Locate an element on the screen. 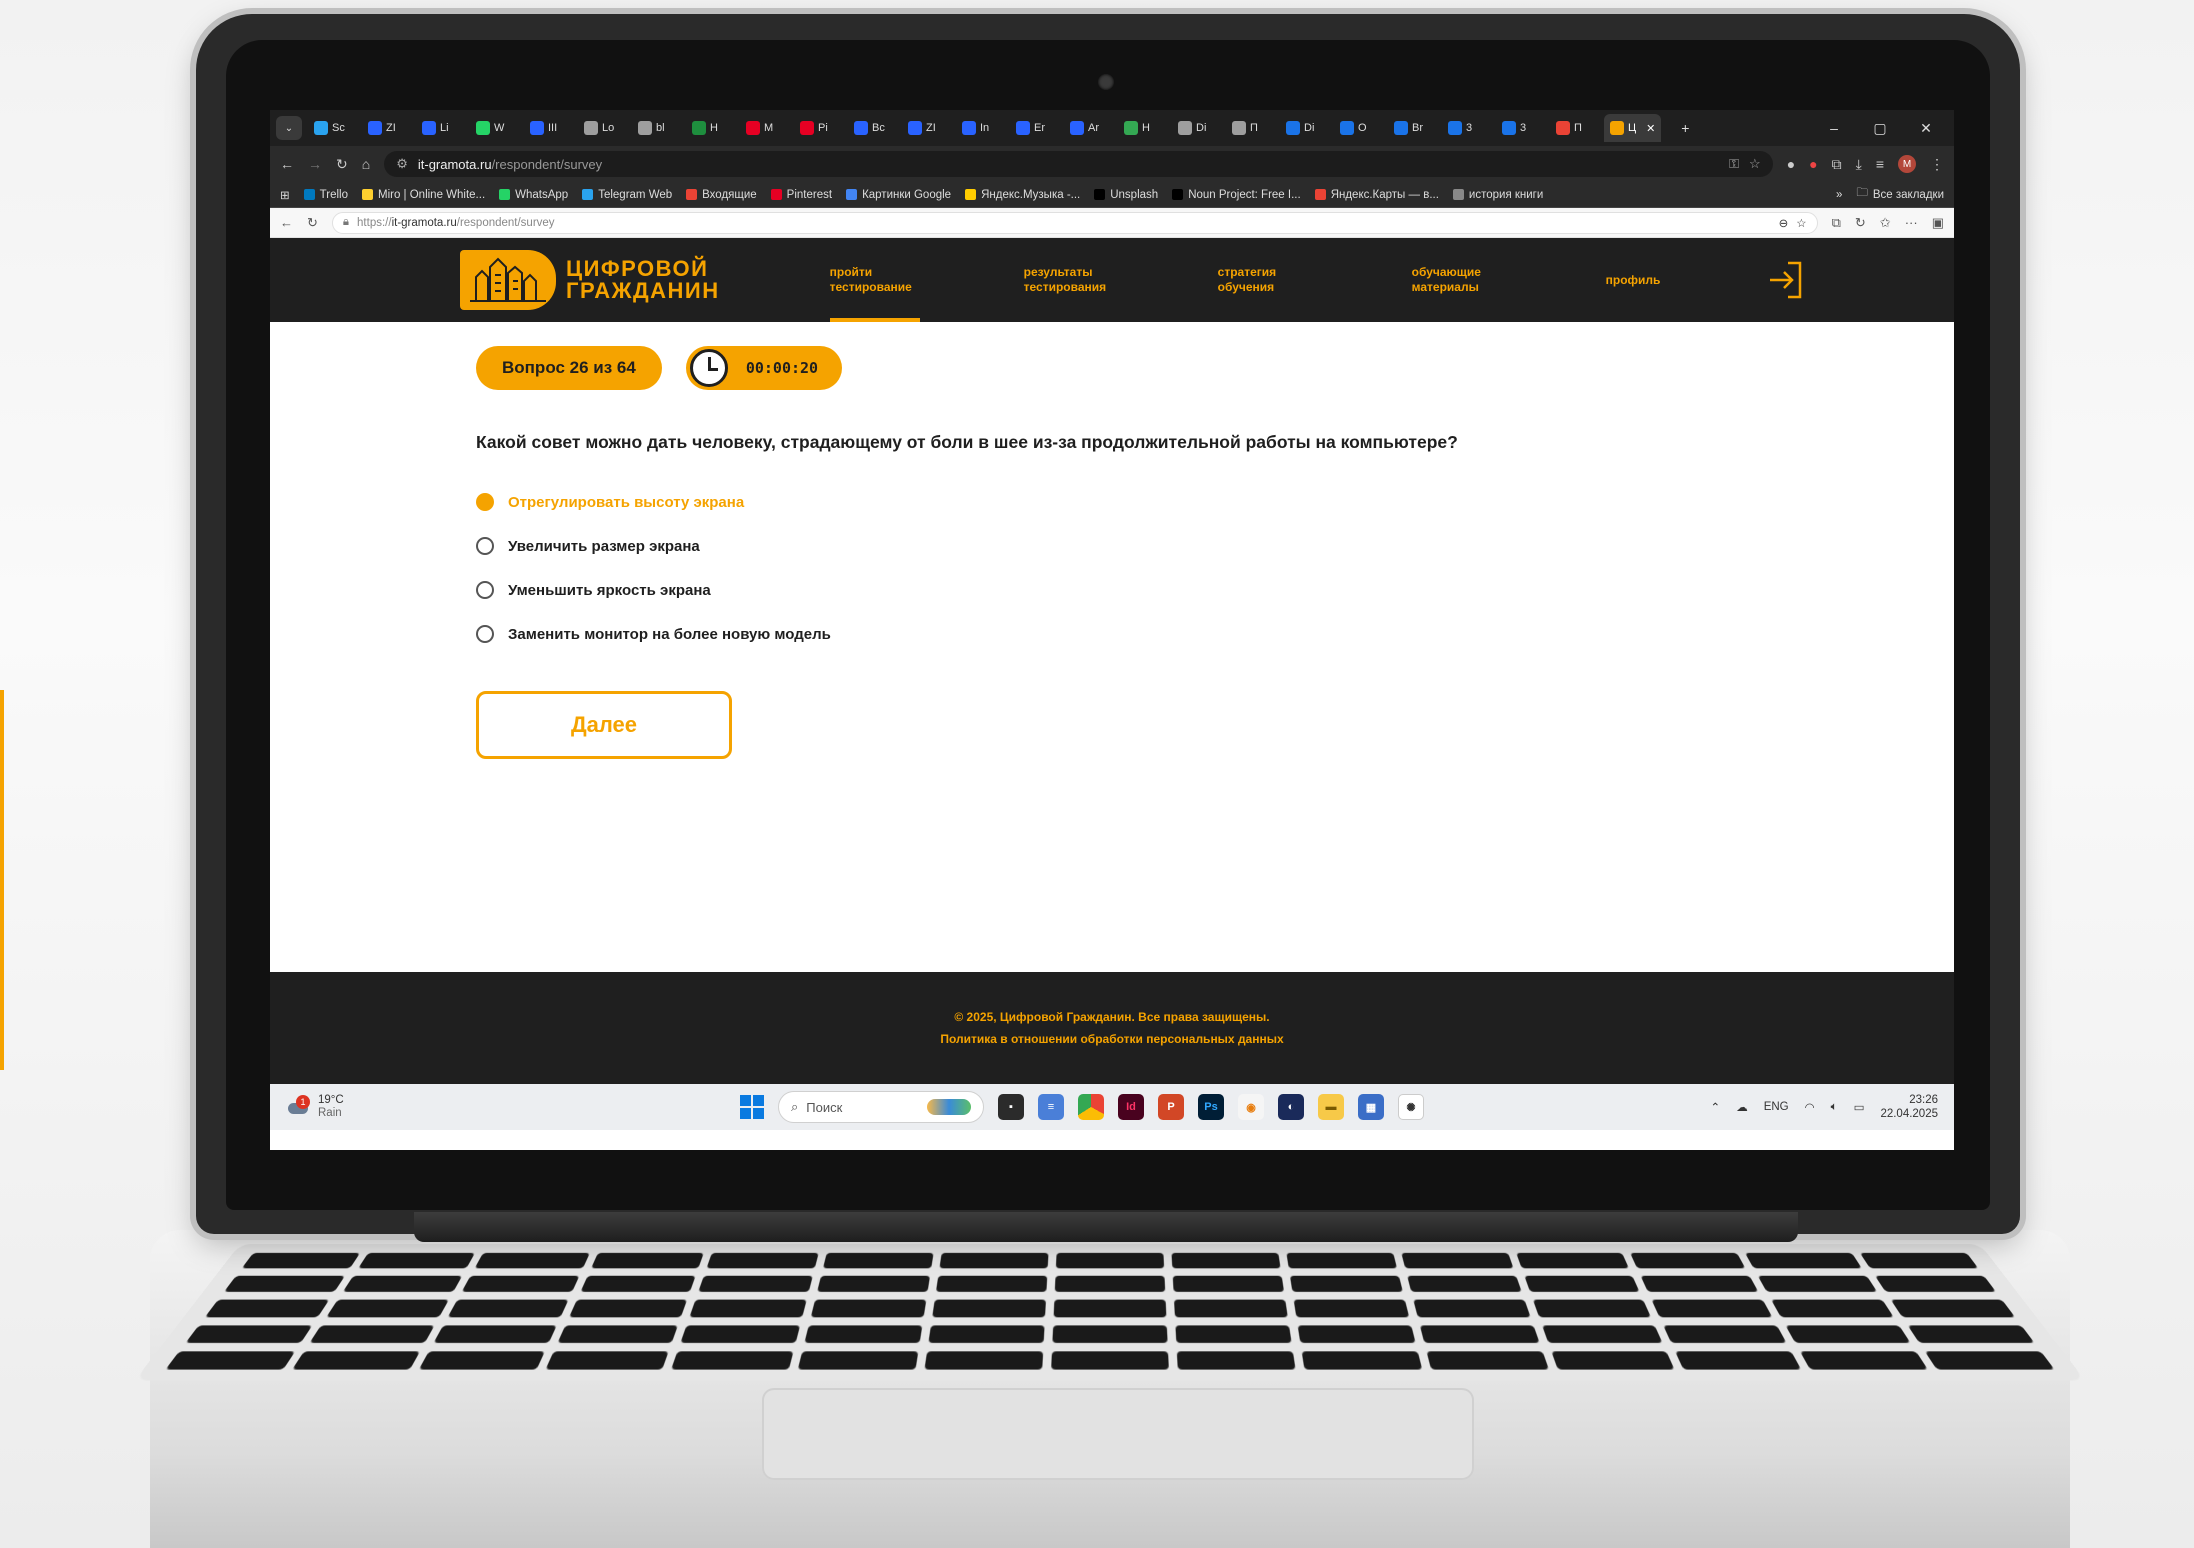  browser-tab: In is located at coordinates (982, 128).